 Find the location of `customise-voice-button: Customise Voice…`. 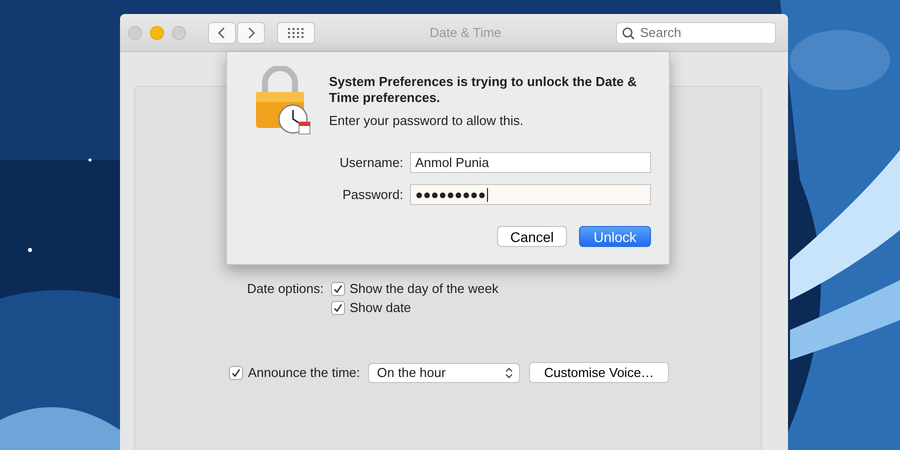

customise-voice-button: Customise Voice… is located at coordinates (599, 372).